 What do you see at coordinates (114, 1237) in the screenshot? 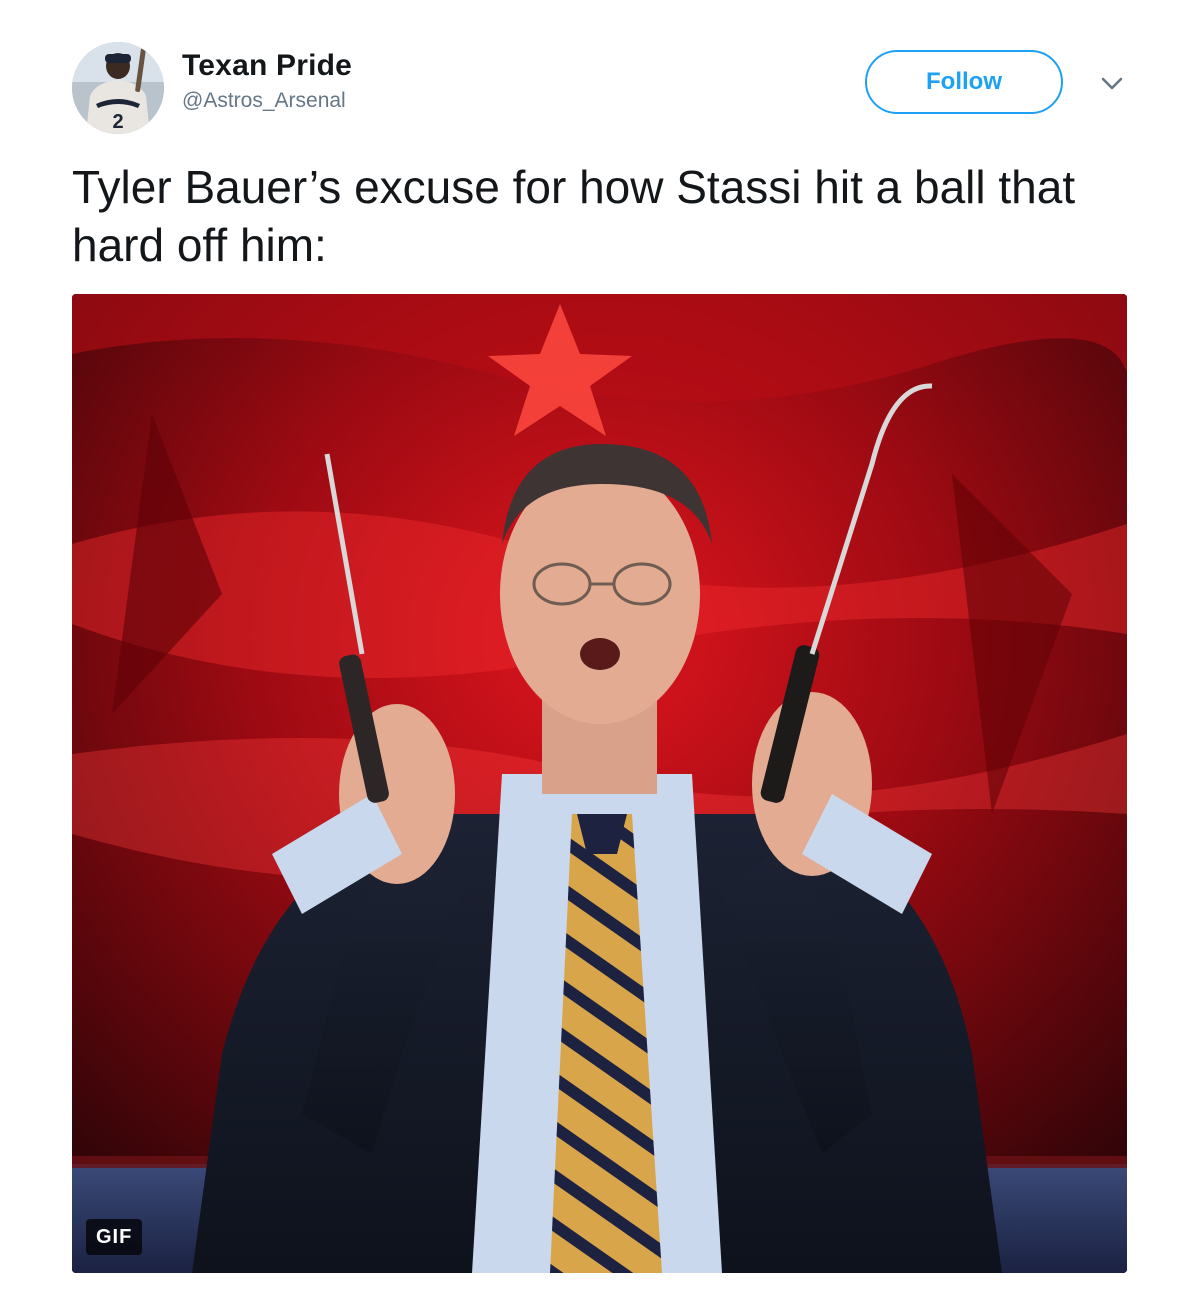
I see `gif-badge: GIF` at bounding box center [114, 1237].